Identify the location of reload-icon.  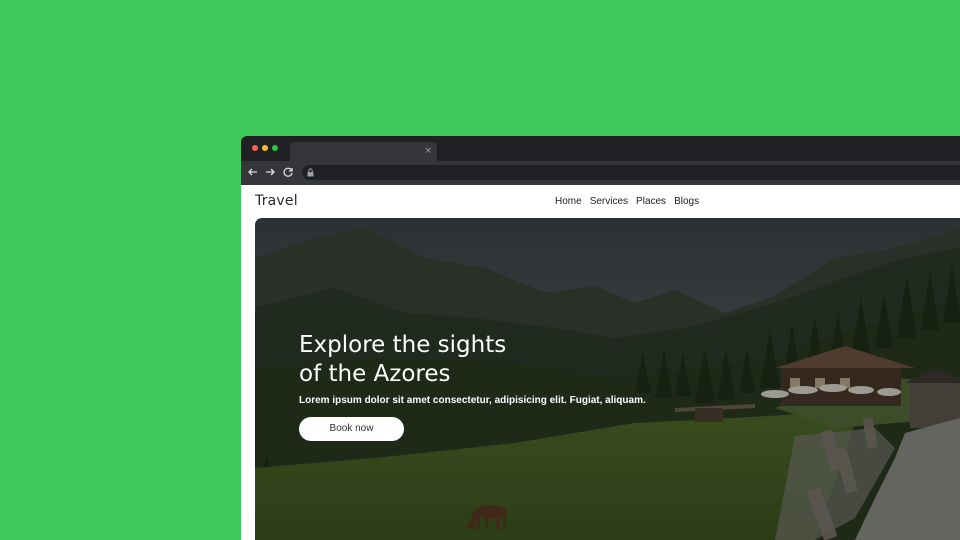
(288, 172).